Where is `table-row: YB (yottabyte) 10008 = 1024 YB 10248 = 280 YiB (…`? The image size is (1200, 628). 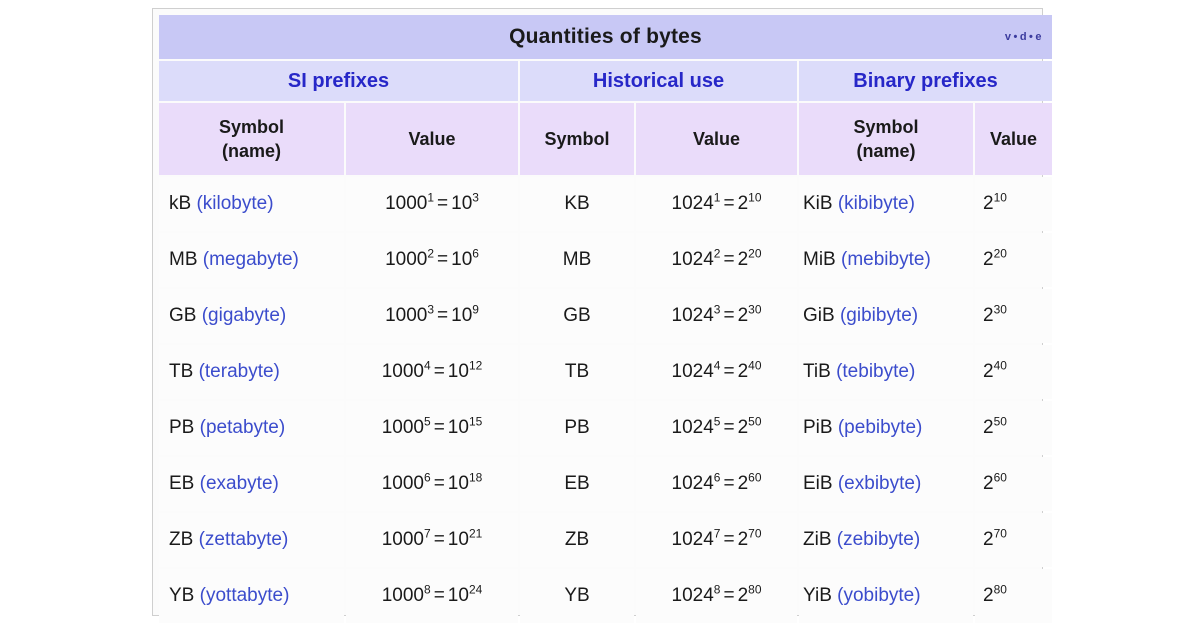 table-row: YB (yottabyte) 10008 = 1024 YB 10248 = 280 YiB (… is located at coordinates (606, 596).